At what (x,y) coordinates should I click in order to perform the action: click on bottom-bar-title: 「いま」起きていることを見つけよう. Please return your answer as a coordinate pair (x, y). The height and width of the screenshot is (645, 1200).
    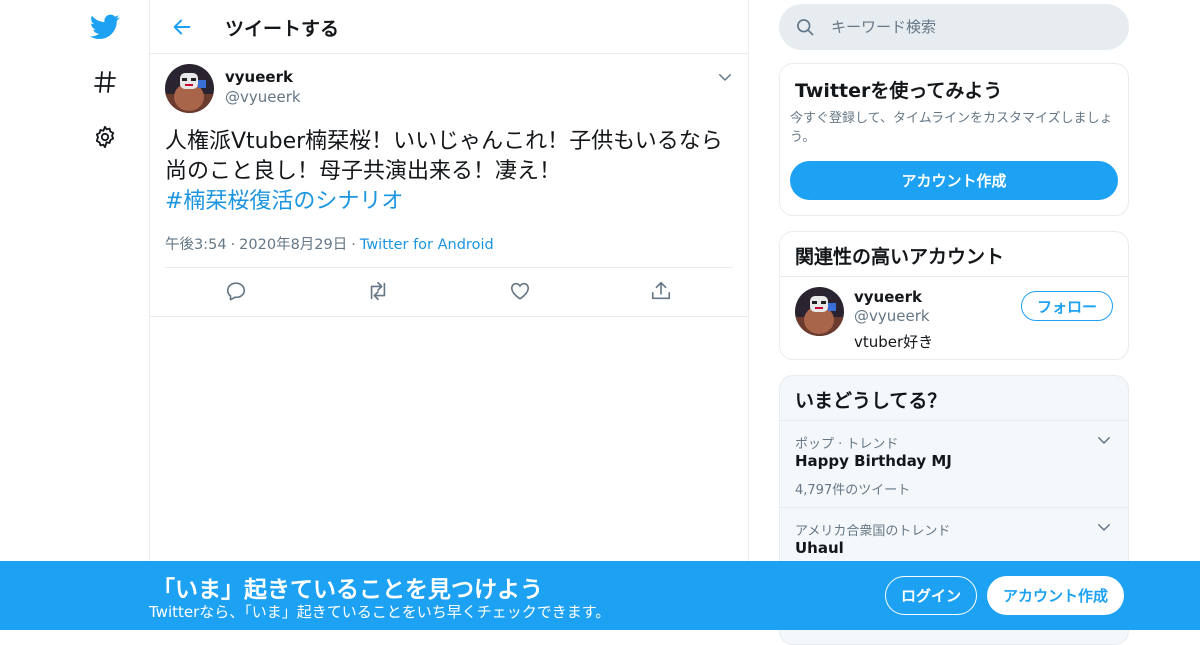
    Looking at the image, I should click on (347, 590).